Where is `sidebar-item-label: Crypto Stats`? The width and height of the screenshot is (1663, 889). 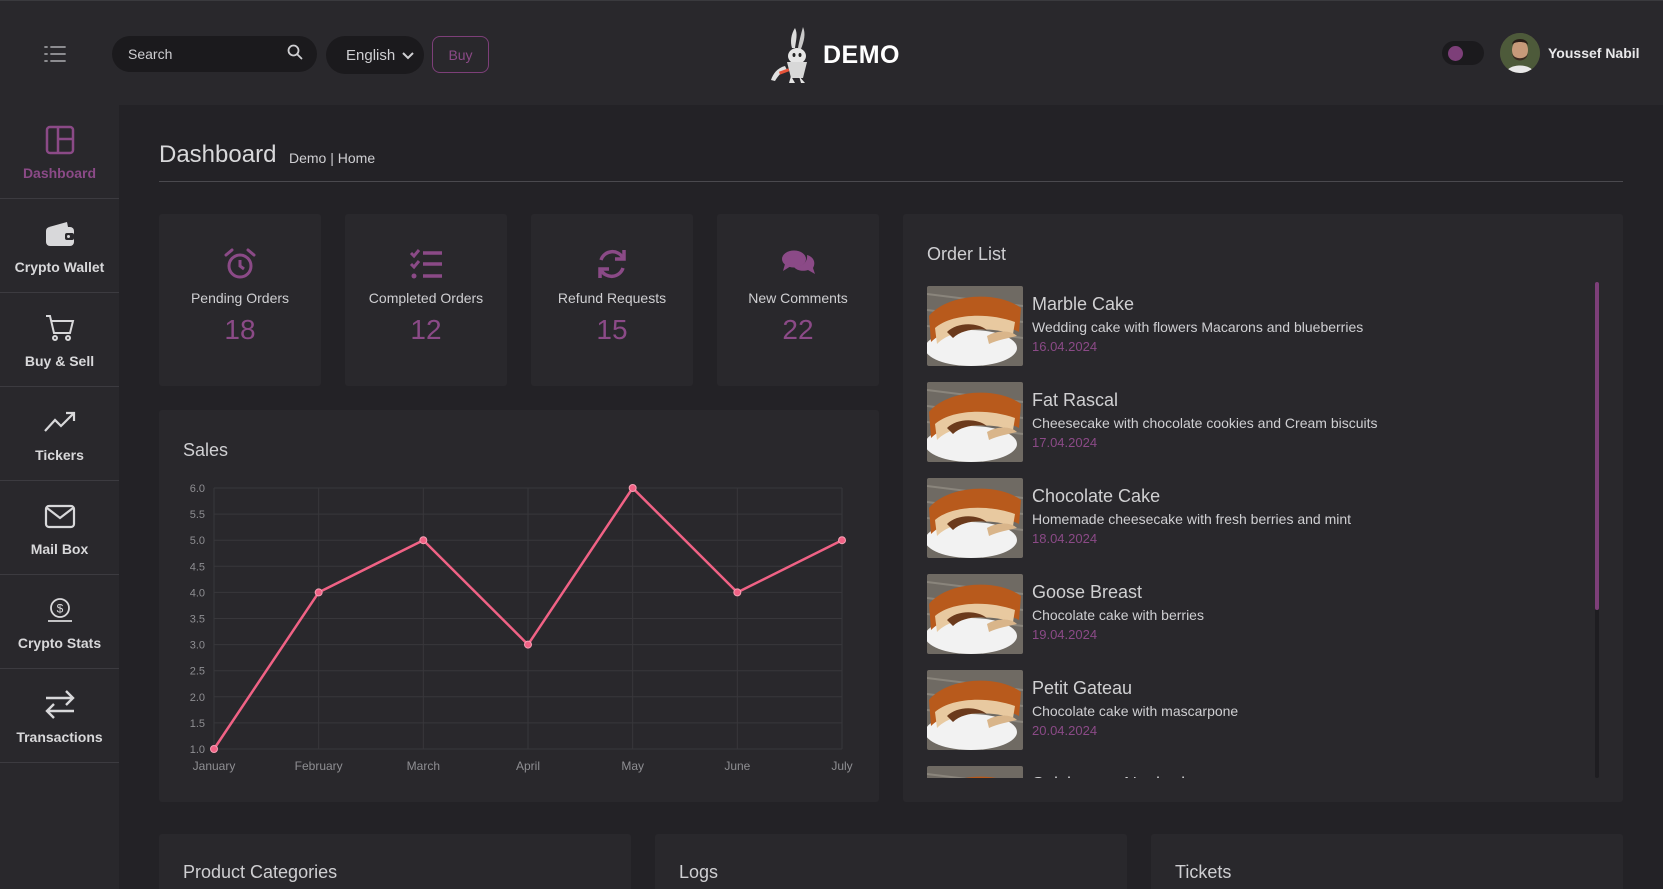
sidebar-item-label: Crypto Stats is located at coordinates (59, 642).